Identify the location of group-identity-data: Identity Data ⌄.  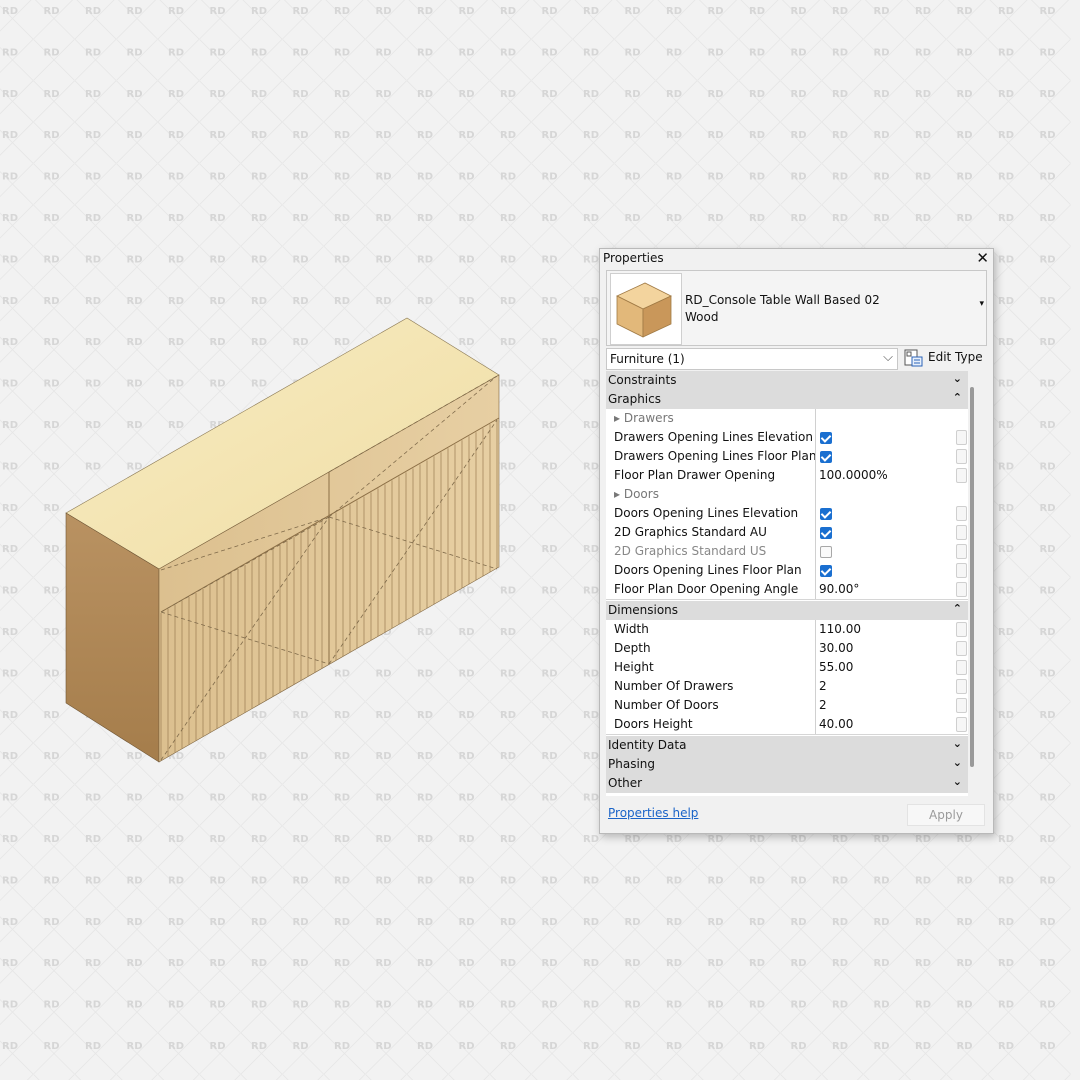
(787, 745).